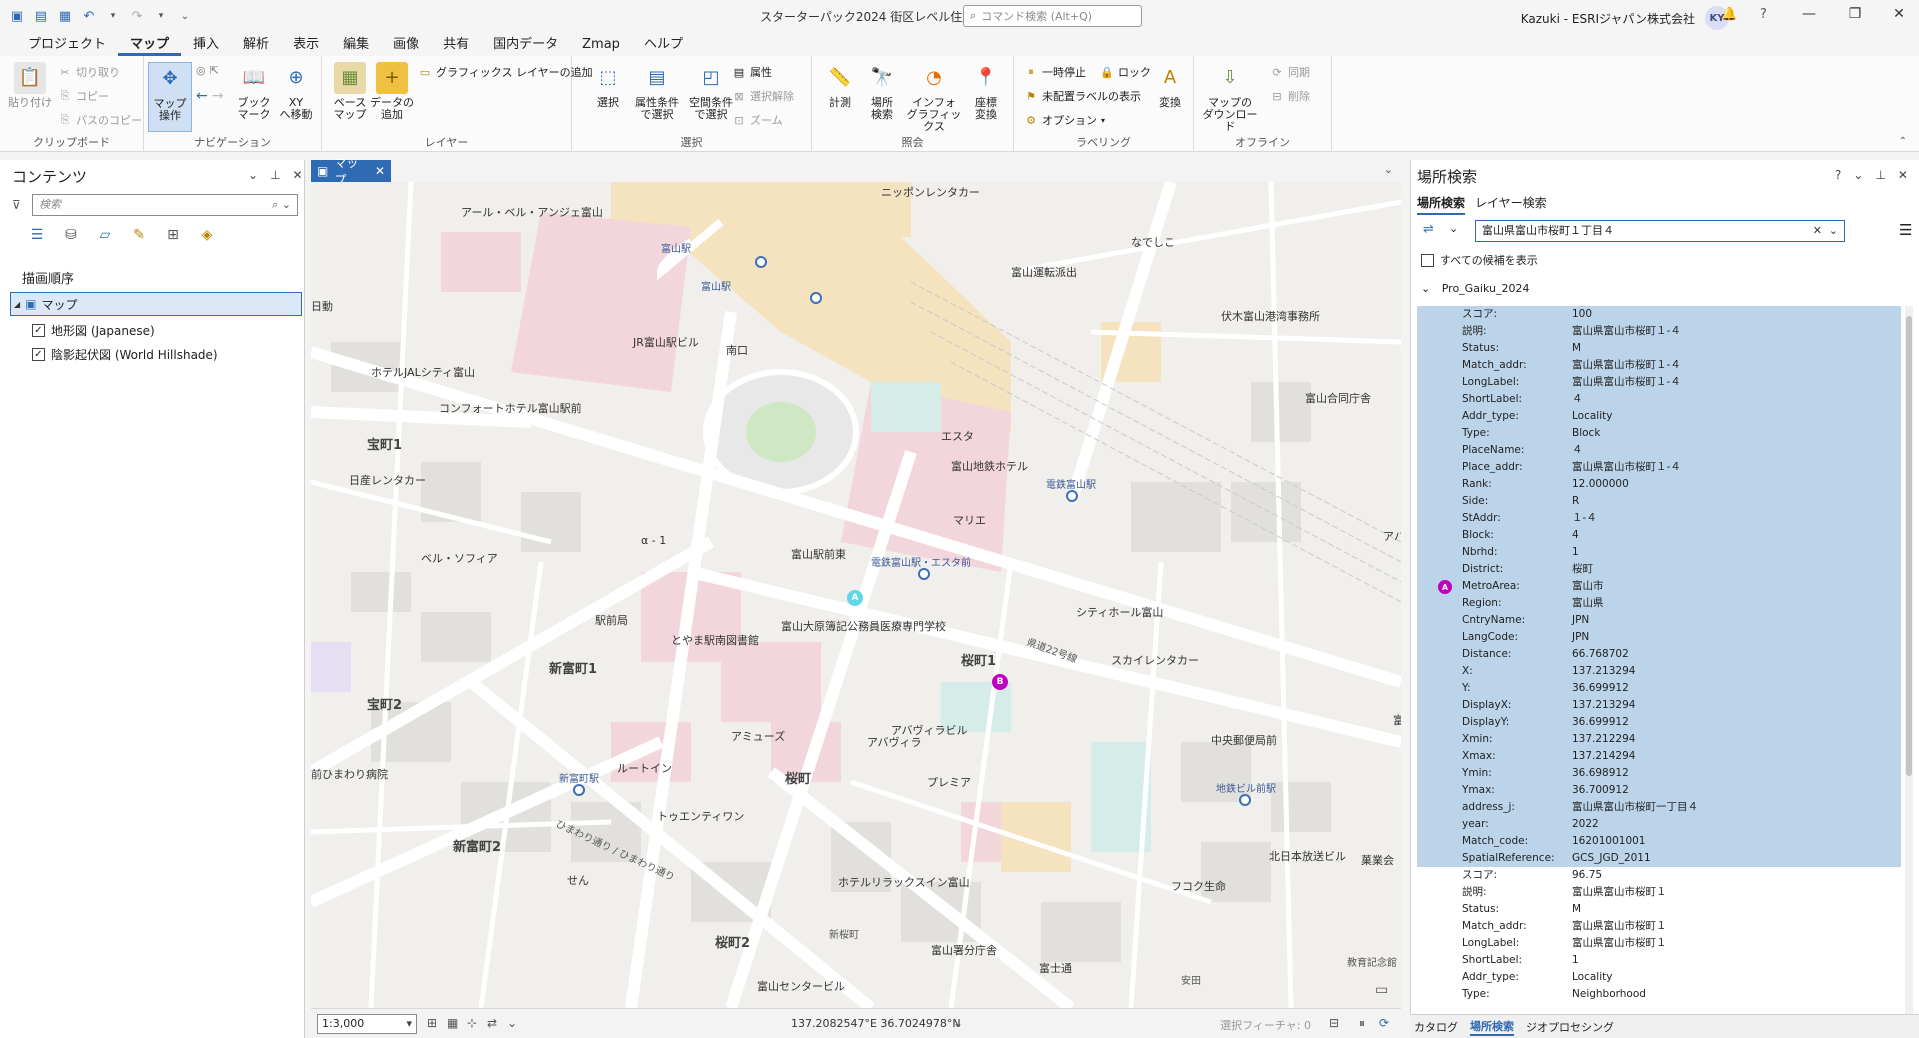 The image size is (1919, 1038). I want to click on coordinate-format-icon: ⌄, so click(958, 1023).